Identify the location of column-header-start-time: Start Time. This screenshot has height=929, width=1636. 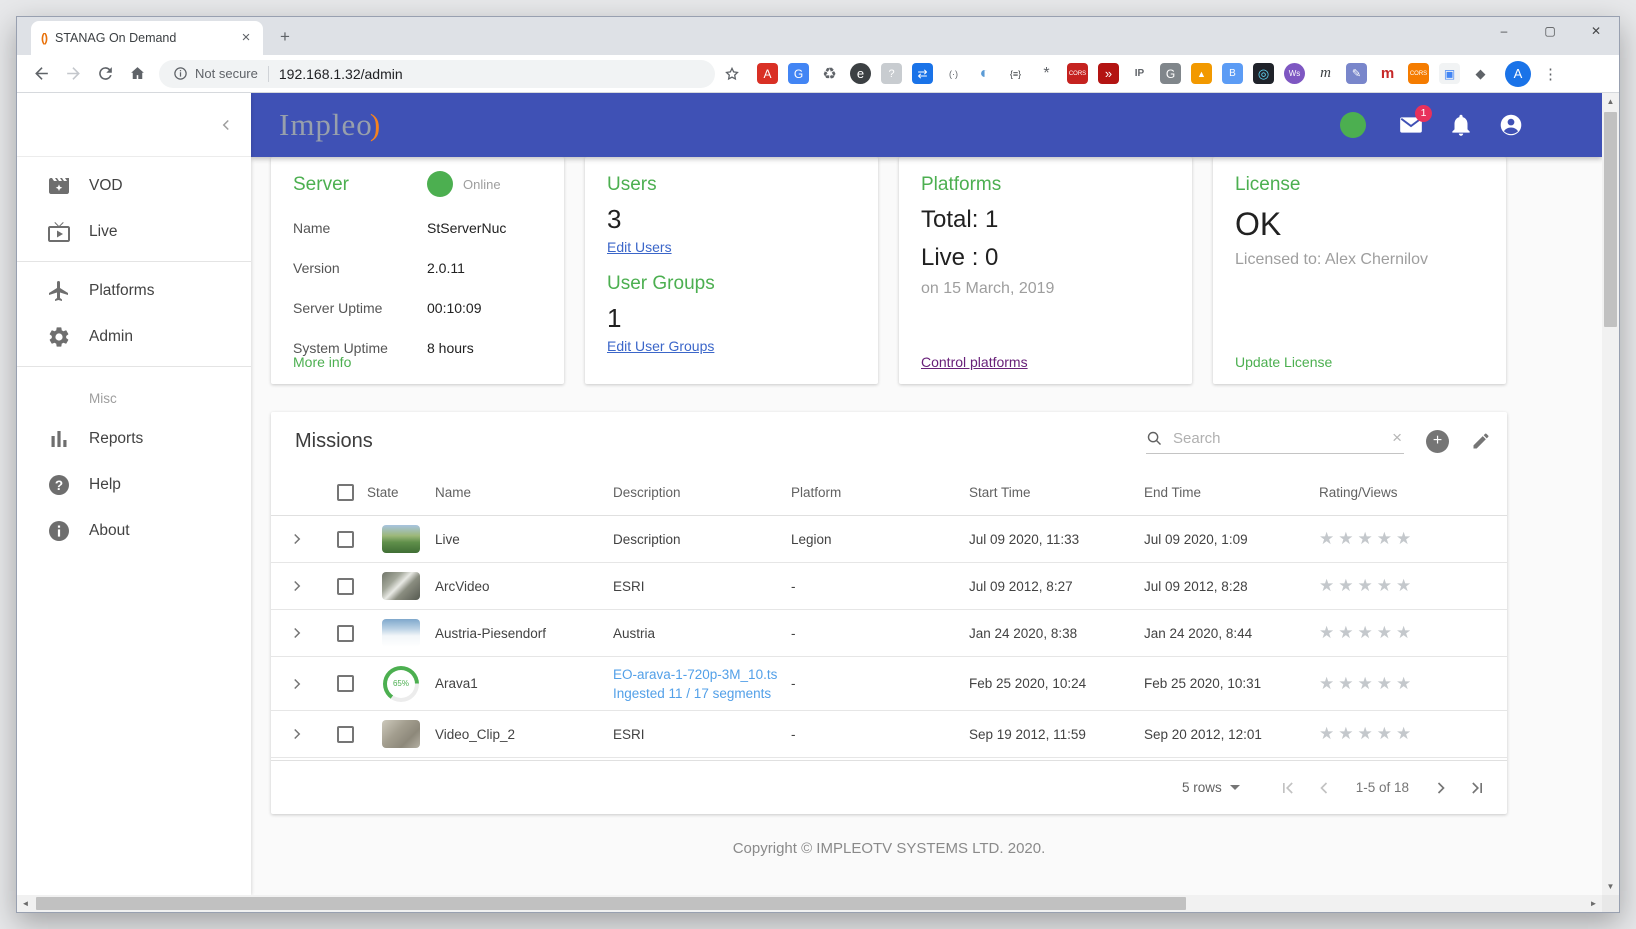
(1056, 492).